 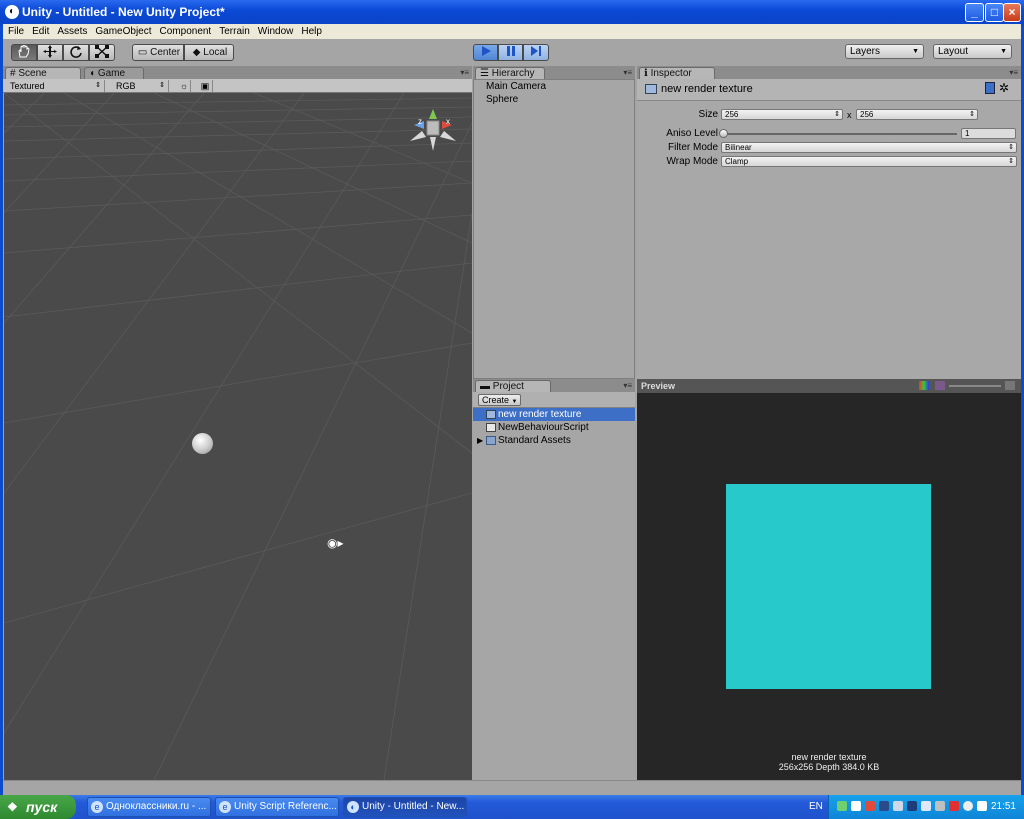 I want to click on menu-edit: Edit, so click(x=40, y=31).